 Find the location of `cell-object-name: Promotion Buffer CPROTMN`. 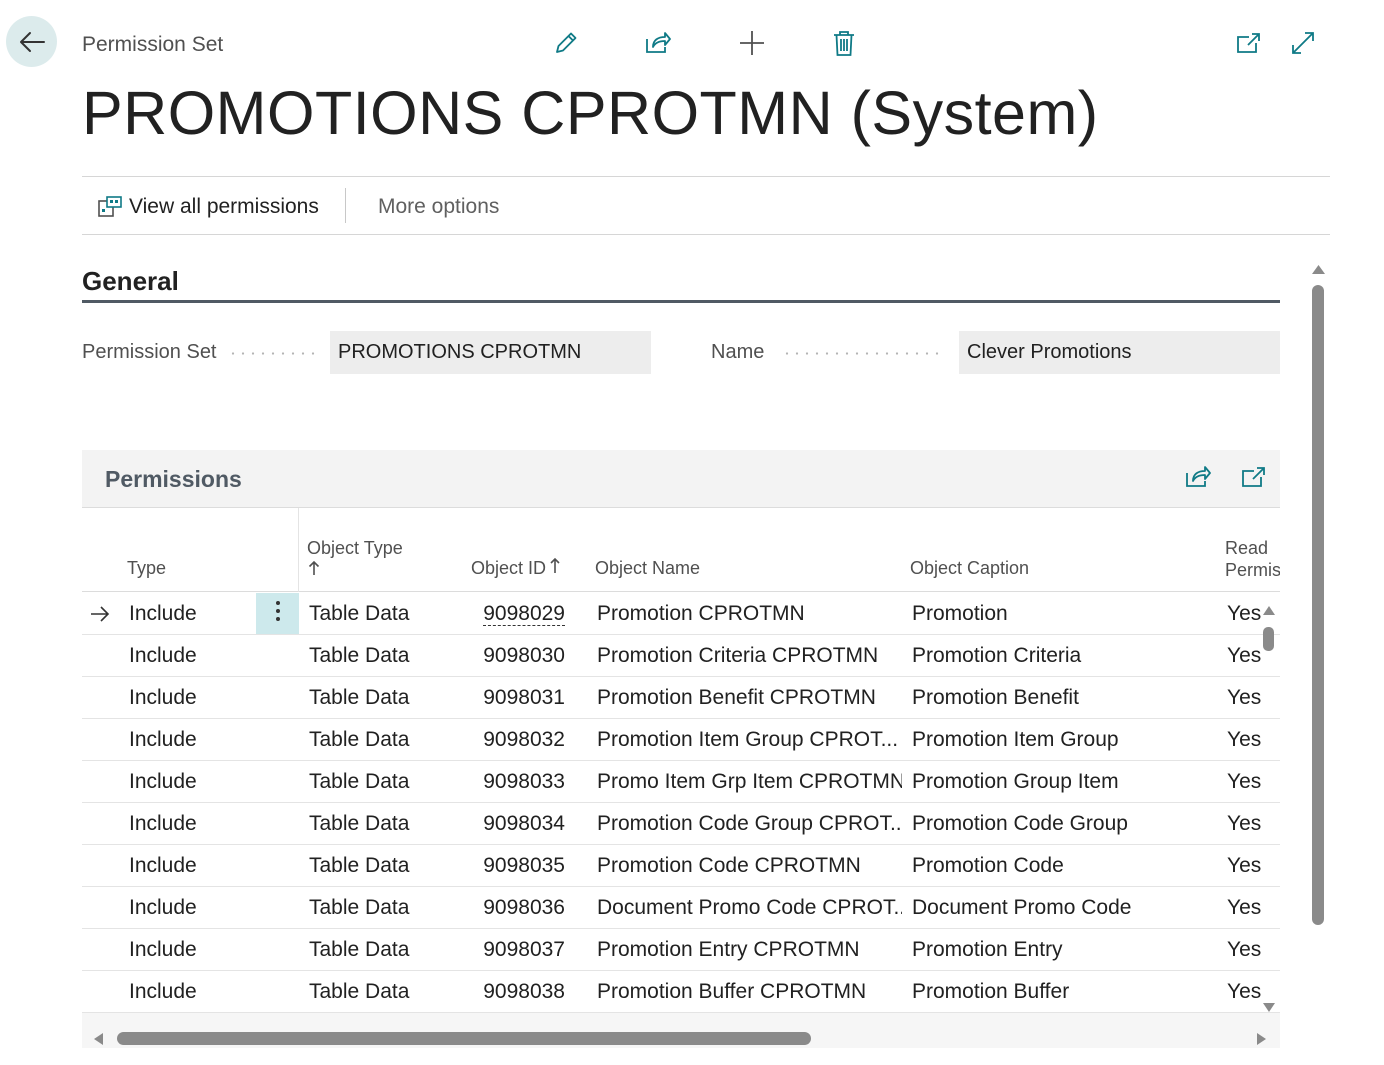

cell-object-name: Promotion Buffer CPROTMN is located at coordinates (749, 992).